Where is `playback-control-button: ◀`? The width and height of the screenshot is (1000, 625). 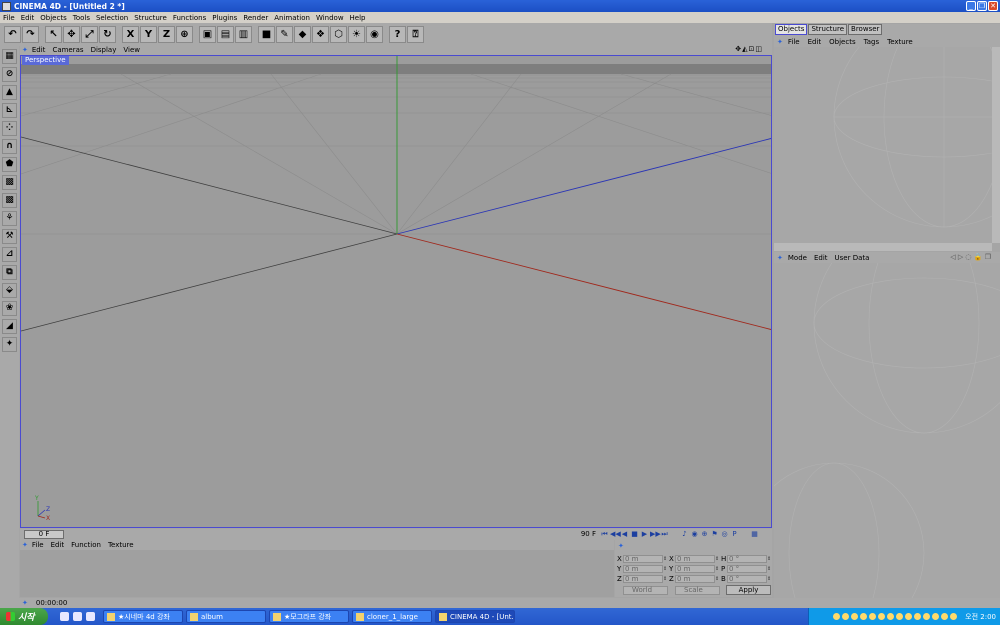
playback-control-button: ◀ is located at coordinates (624, 534).